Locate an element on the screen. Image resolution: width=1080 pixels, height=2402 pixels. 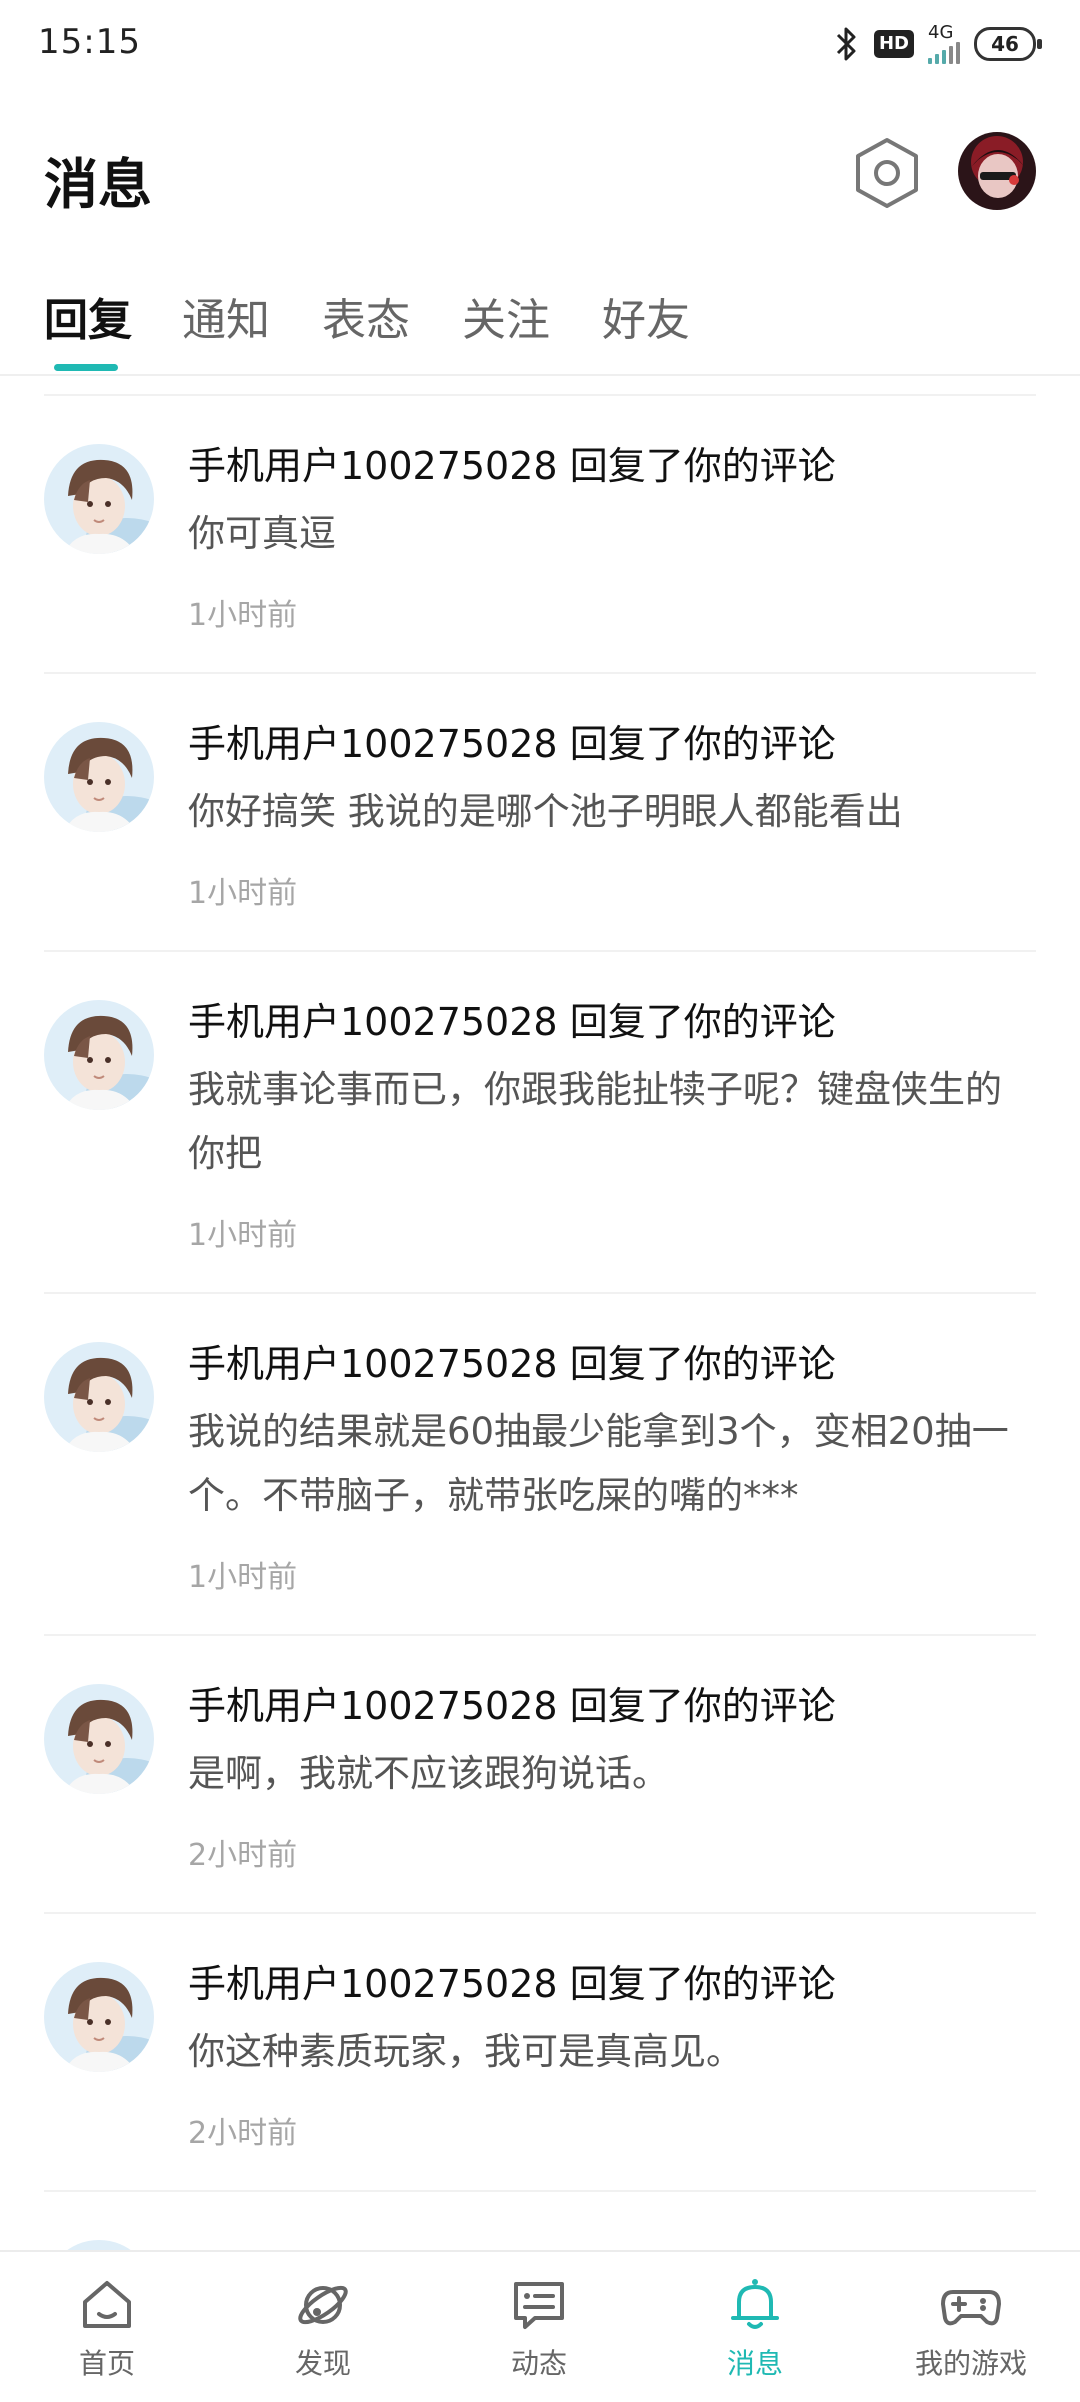
bluetooth-icon is located at coordinates (846, 44).